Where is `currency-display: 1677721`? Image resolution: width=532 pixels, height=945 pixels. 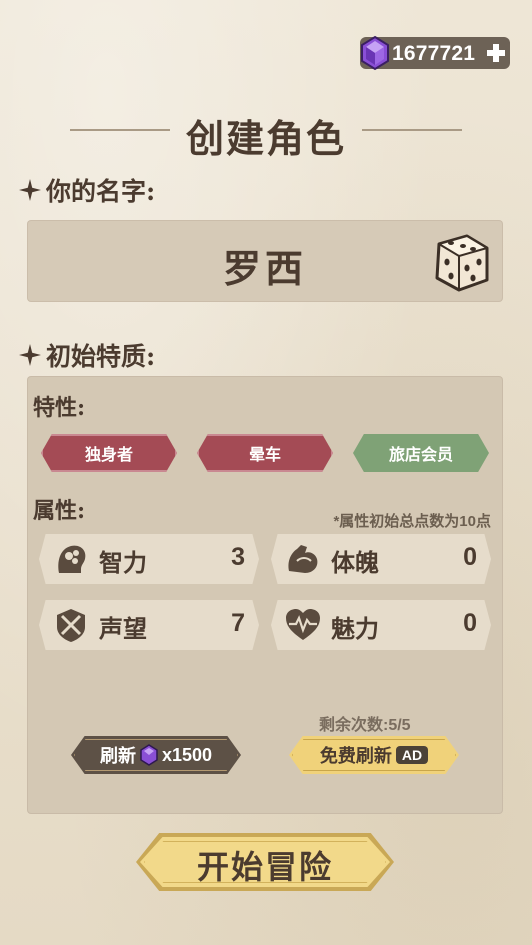
currency-display: 1677721 is located at coordinates (435, 53).